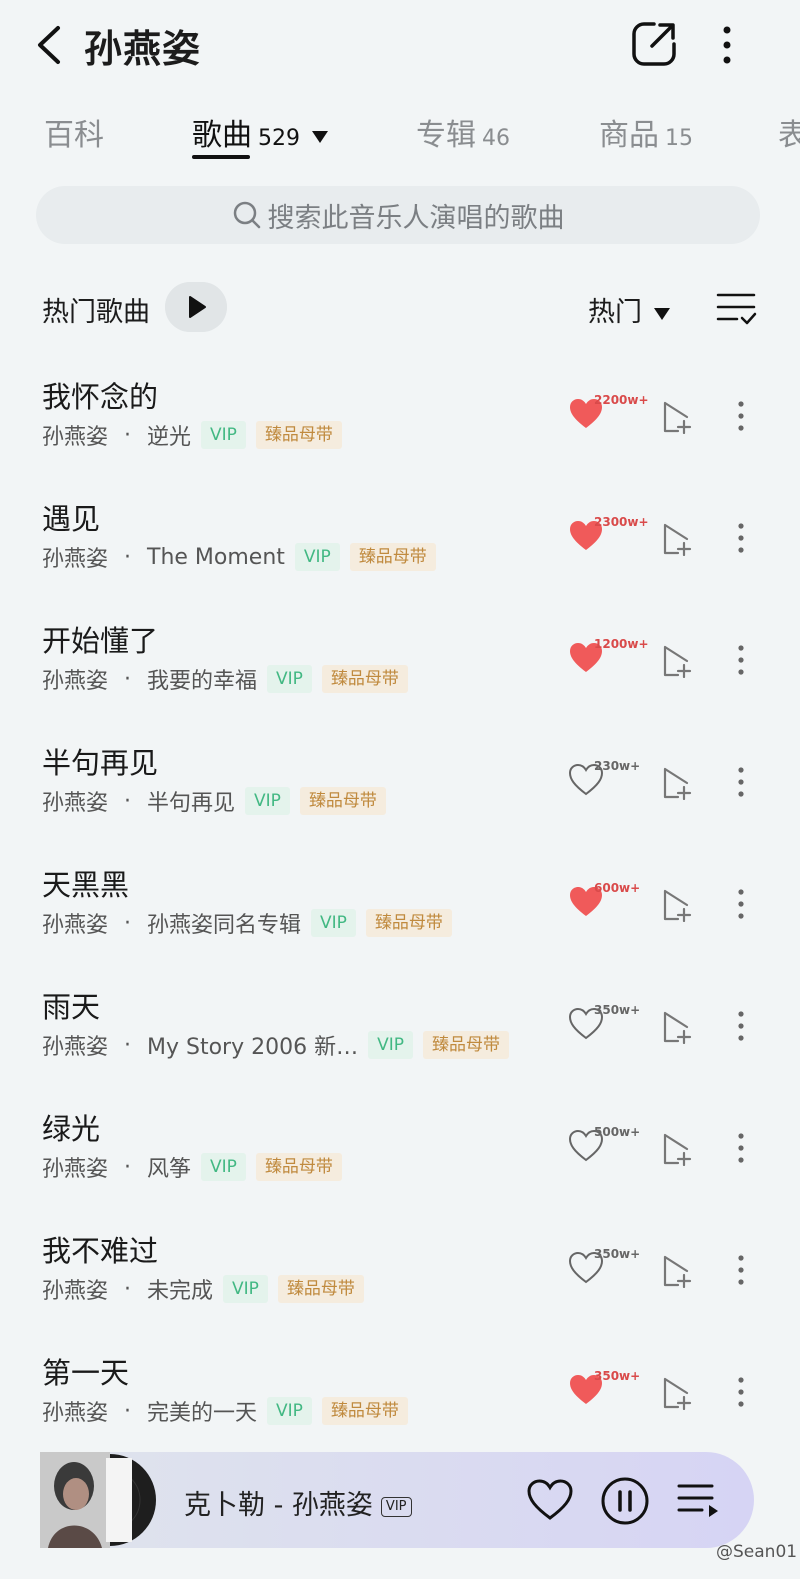  What do you see at coordinates (169, 437) in the screenshot?
I see `song-album: 逆光` at bounding box center [169, 437].